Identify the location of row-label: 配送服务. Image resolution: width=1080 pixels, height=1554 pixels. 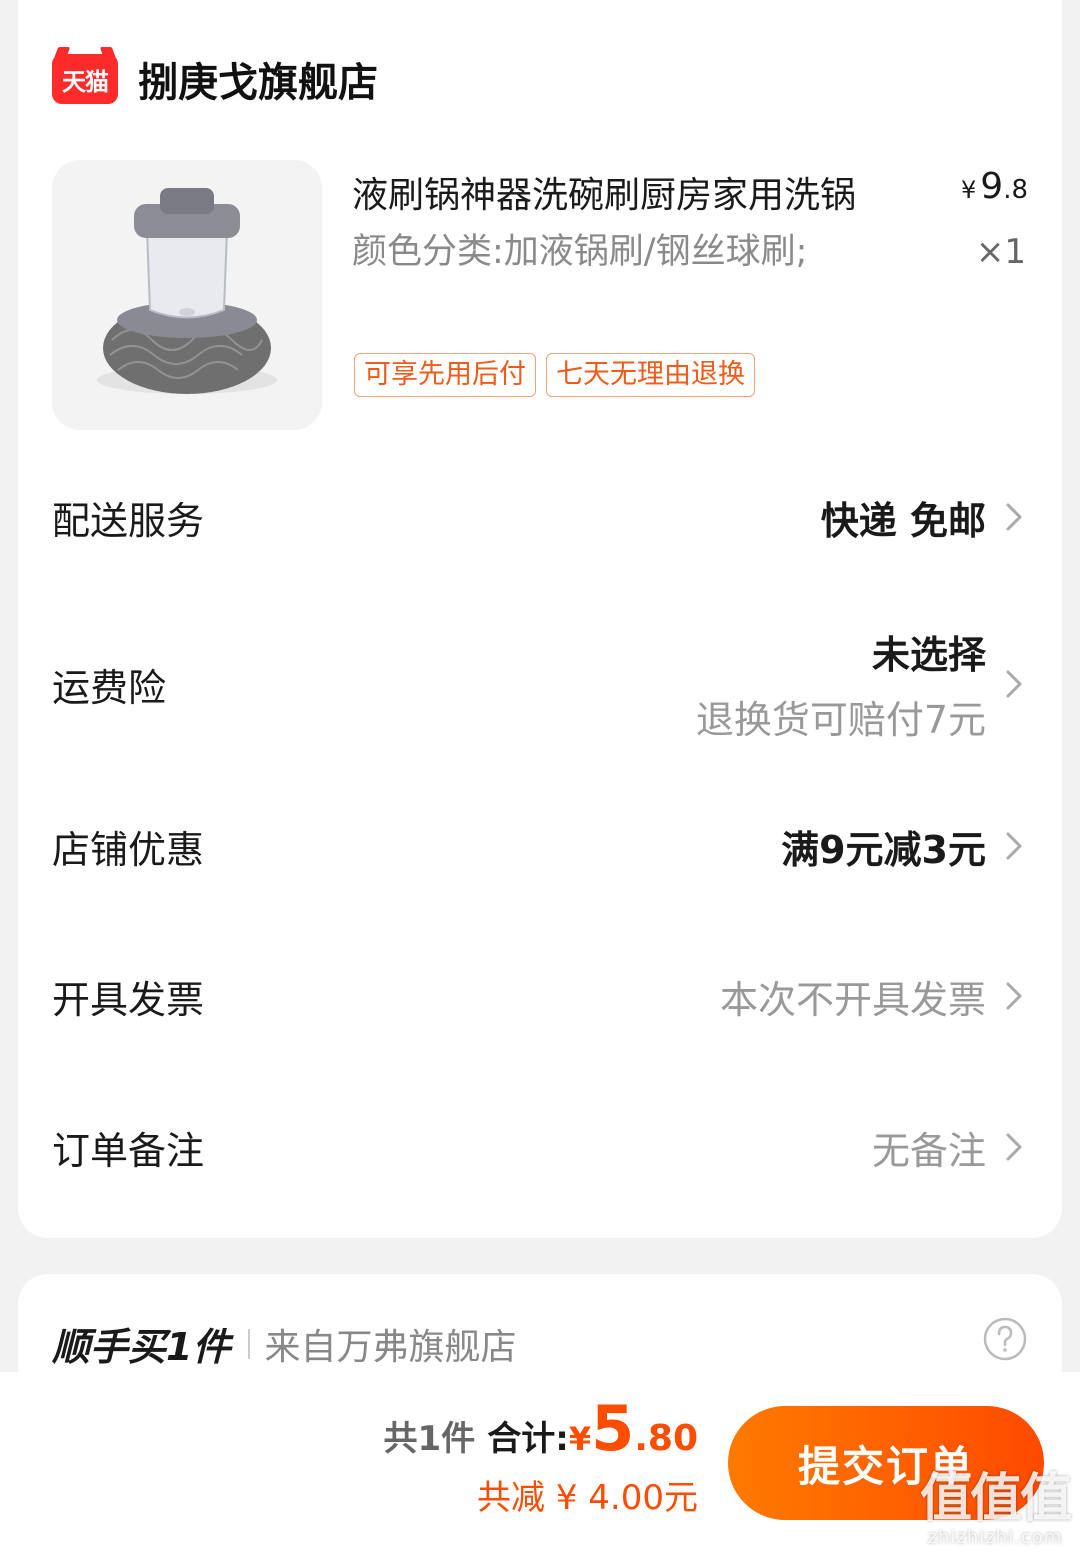
(128, 520).